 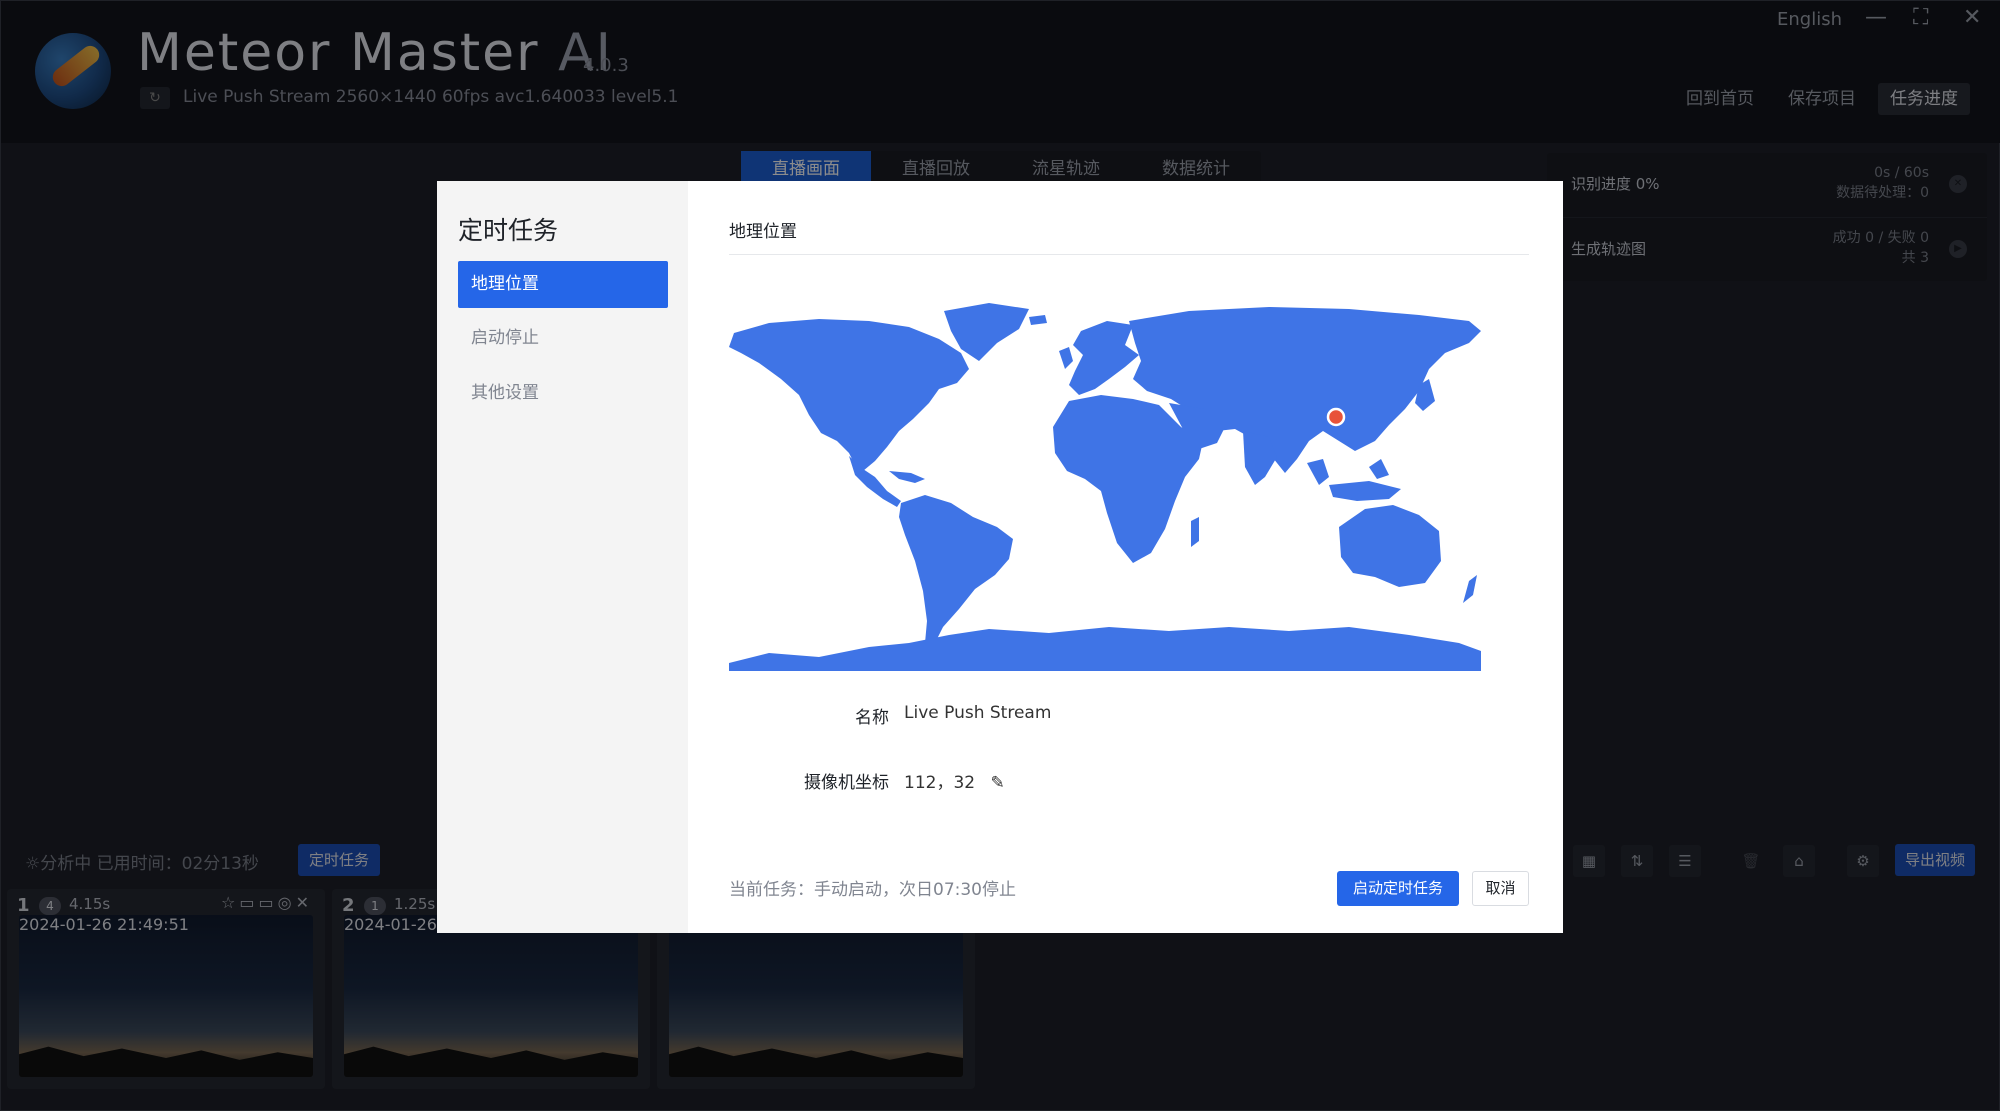 What do you see at coordinates (563, 284) in the screenshot?
I see `menu-item-location: 地理位置` at bounding box center [563, 284].